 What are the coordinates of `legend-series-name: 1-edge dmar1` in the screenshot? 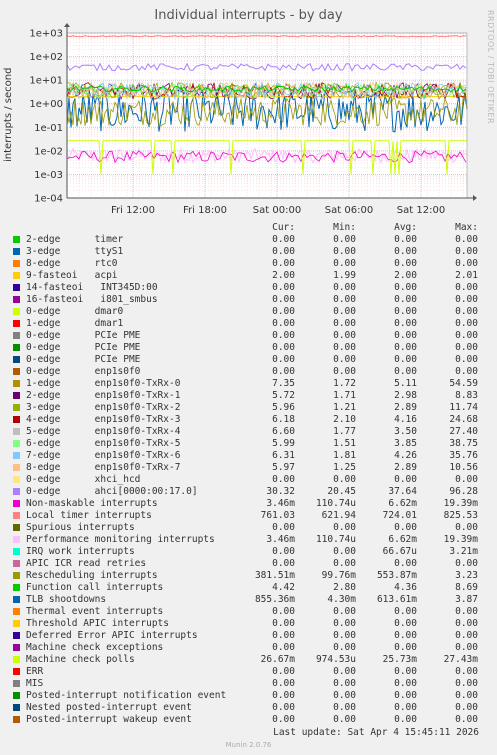 It's located at (75, 323).